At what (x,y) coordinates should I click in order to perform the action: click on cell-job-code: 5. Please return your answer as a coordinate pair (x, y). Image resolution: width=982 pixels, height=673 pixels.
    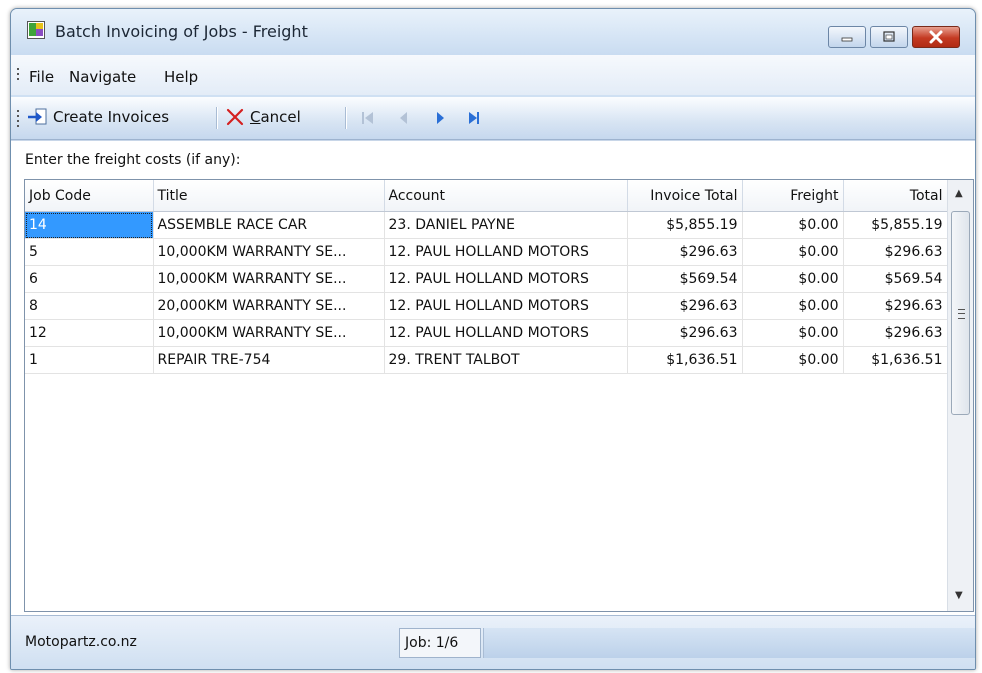
    Looking at the image, I should click on (89, 252).